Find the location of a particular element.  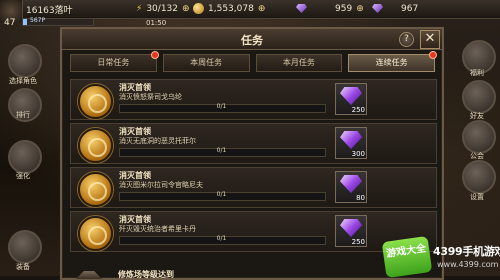

gem-display-a: 959 ⊕ is located at coordinates (330, 8).